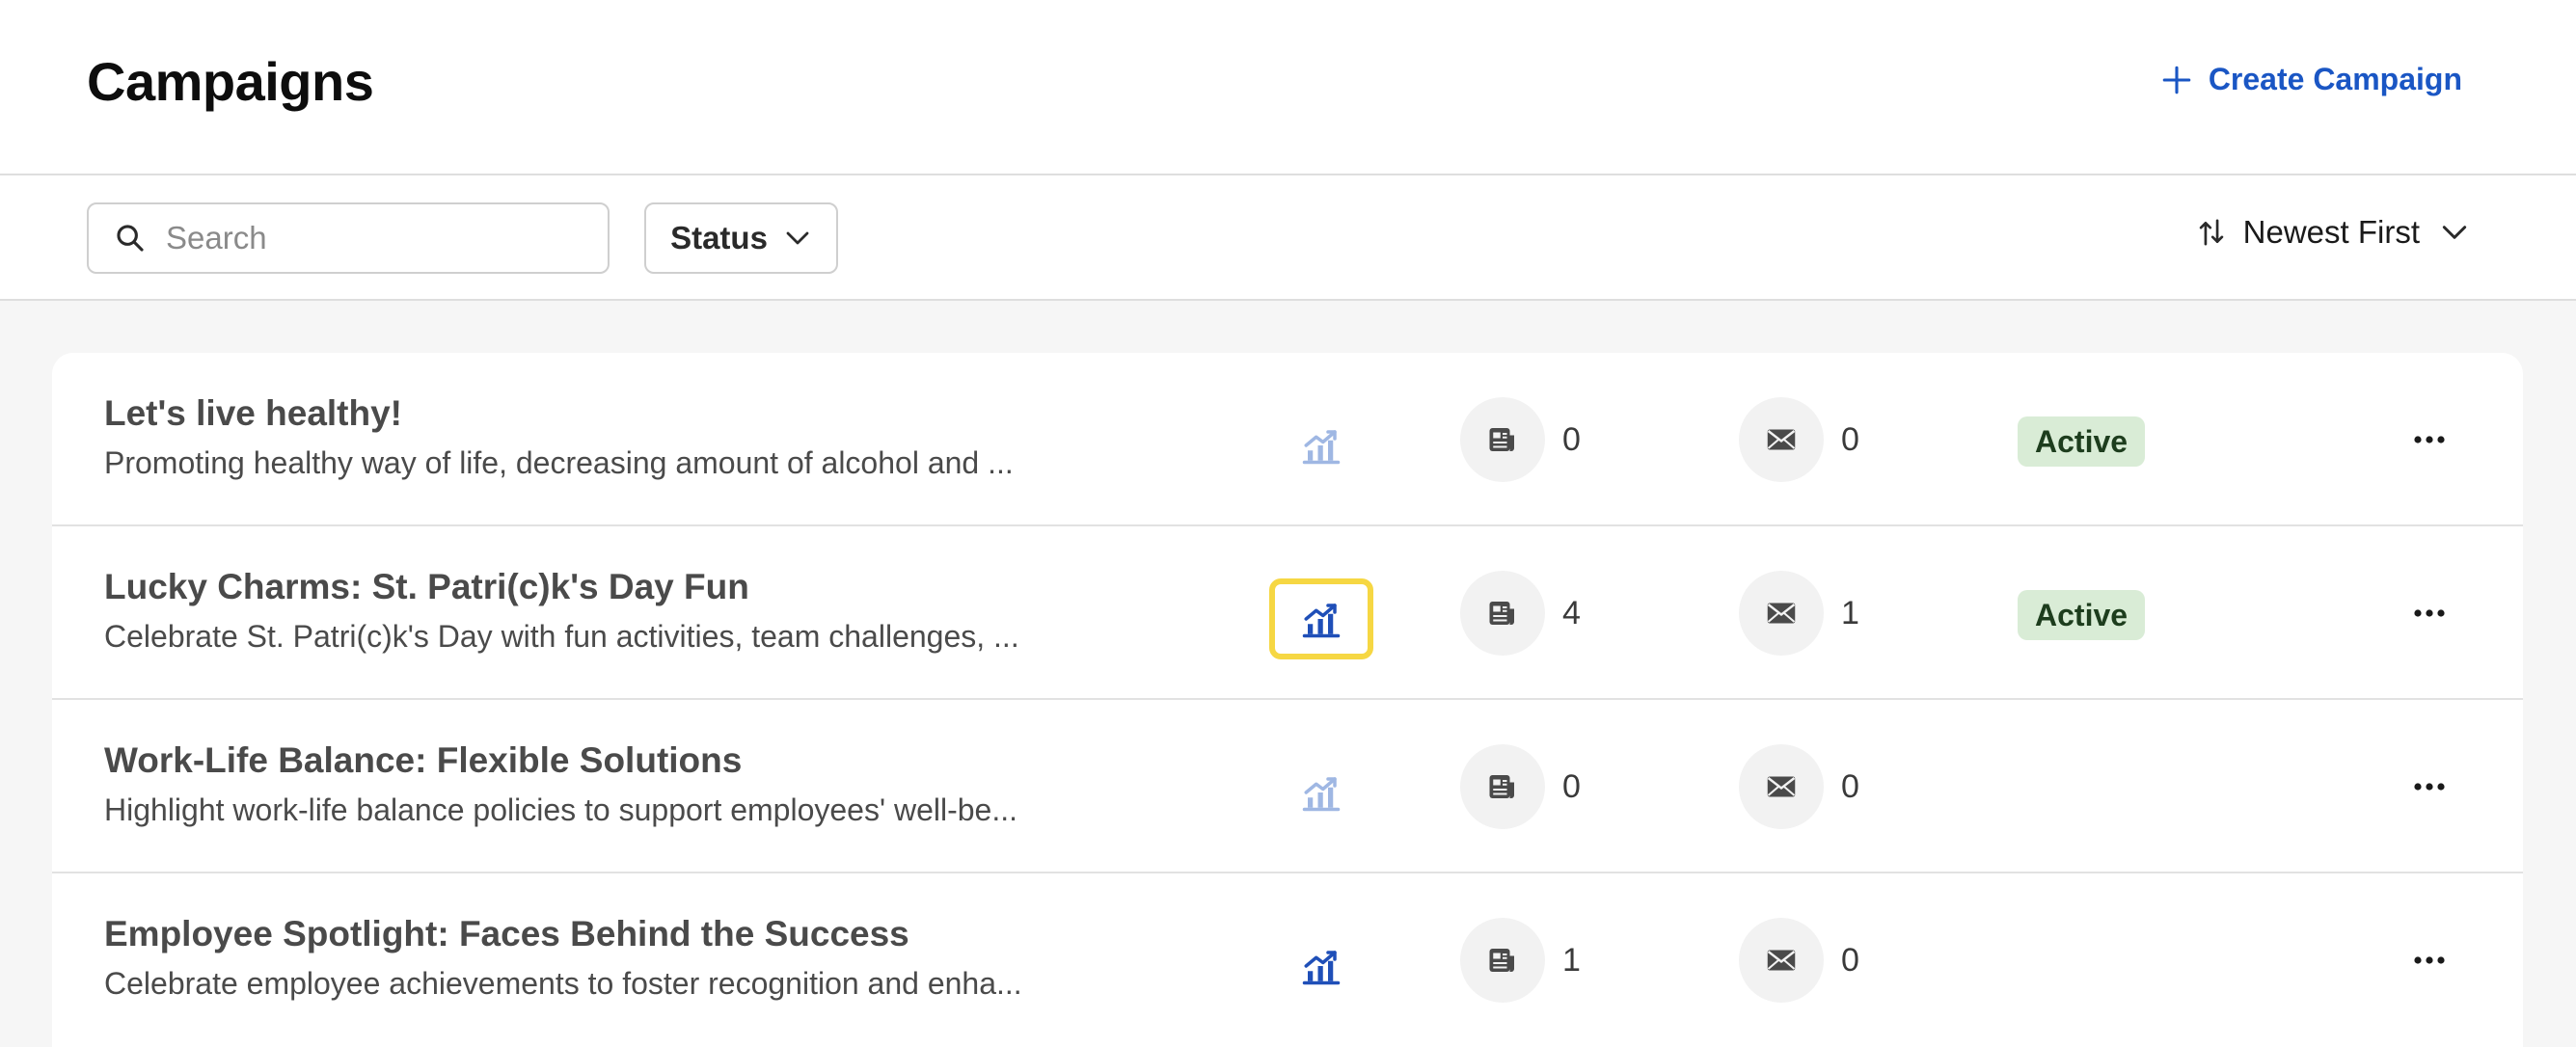  What do you see at coordinates (1850, 612) in the screenshot?
I see `emails-count-value: 1` at bounding box center [1850, 612].